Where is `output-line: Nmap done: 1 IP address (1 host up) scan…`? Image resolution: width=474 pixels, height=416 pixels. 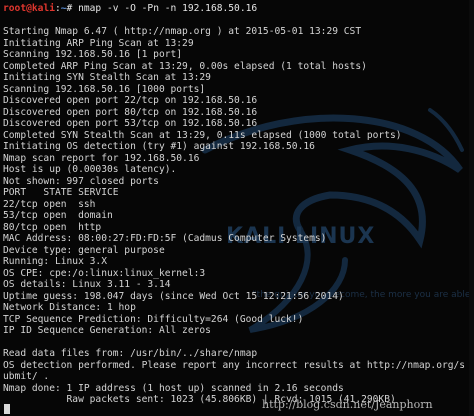
output-line: Nmap done: 1 IP address (1 host up) scan… is located at coordinates (173, 388).